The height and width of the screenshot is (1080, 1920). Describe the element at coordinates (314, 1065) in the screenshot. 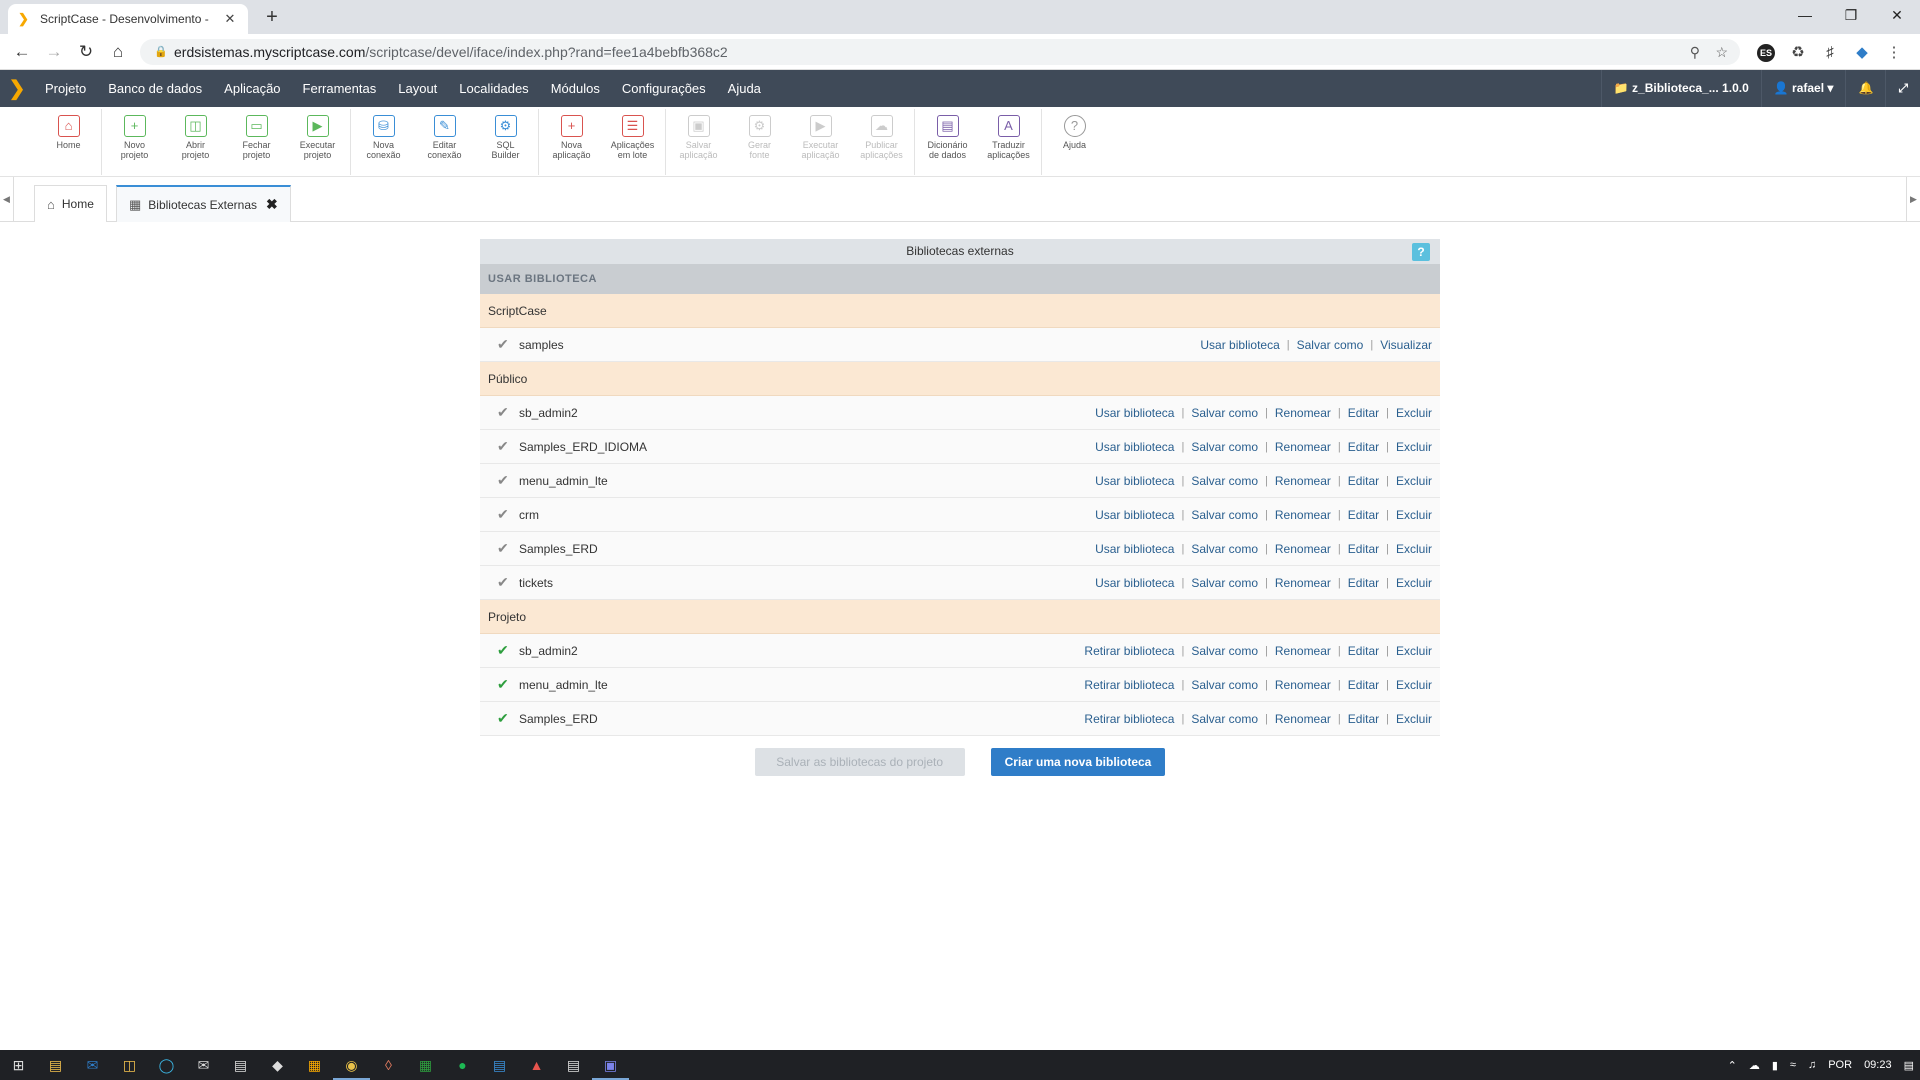

I see `sublime-icon: ▦` at that location.